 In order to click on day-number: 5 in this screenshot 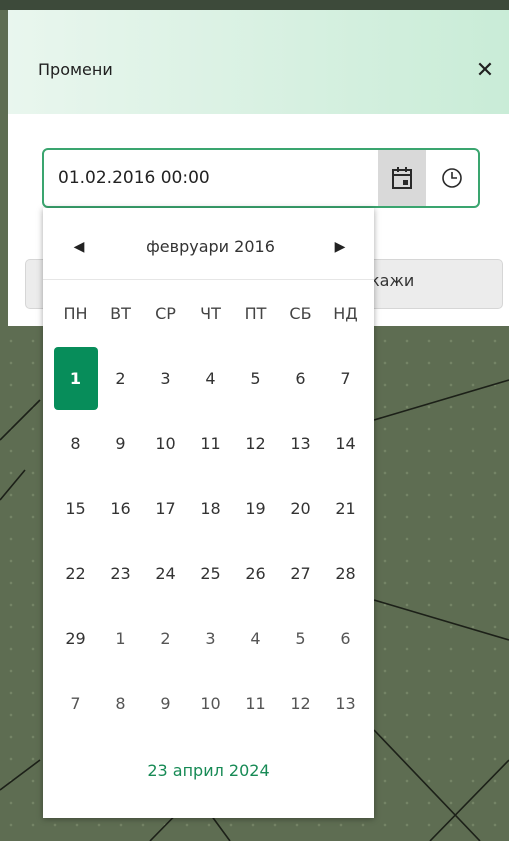, I will do `click(255, 378)`.